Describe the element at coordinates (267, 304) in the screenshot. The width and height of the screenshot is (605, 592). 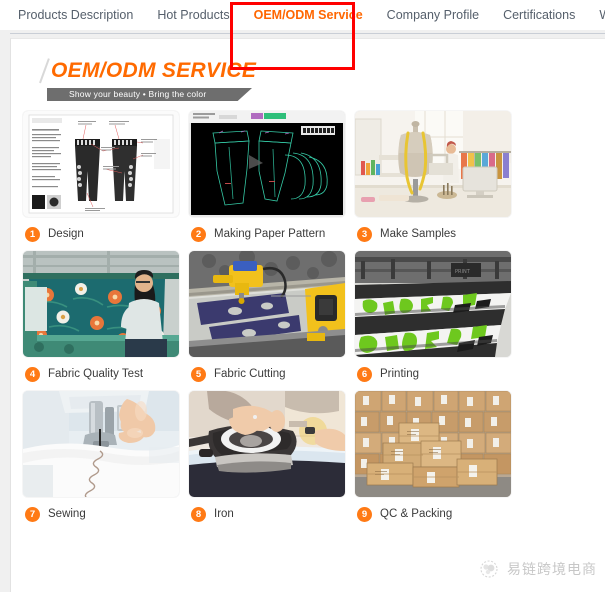
I see `cnc-cutting-machine-thumbnail` at that location.